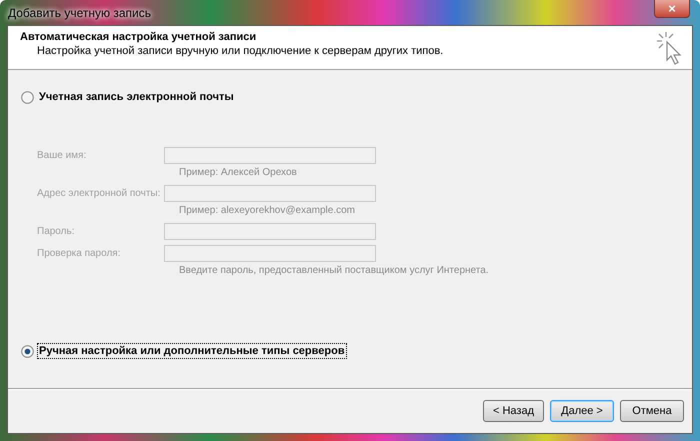 The image size is (700, 441). I want to click on dialog-button: Далее >, so click(582, 411).